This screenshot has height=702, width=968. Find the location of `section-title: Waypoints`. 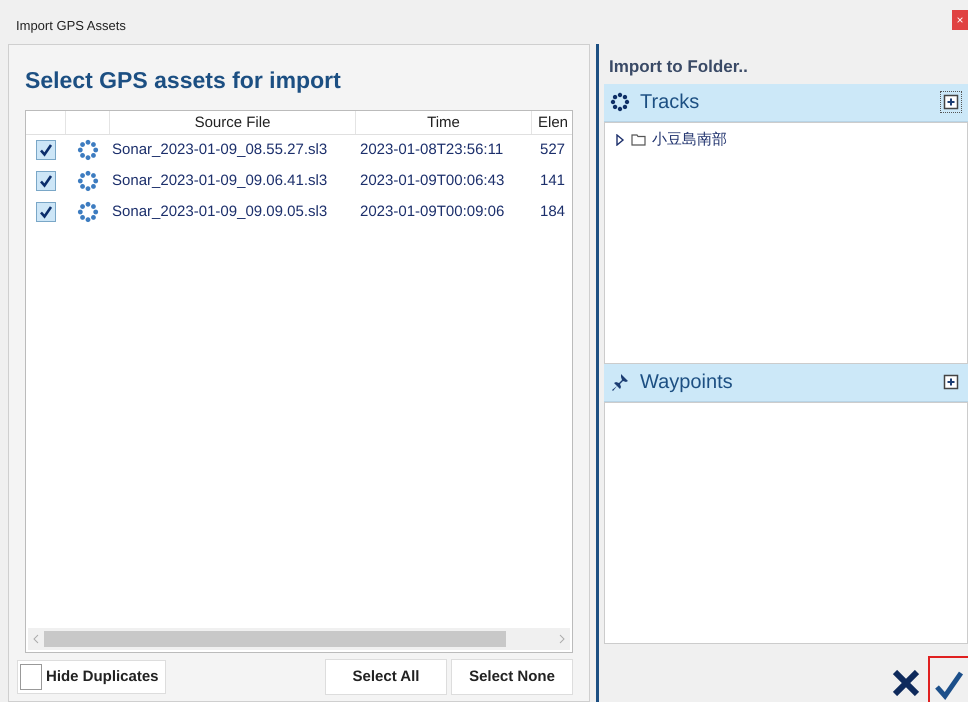

section-title: Waypoints is located at coordinates (687, 382).